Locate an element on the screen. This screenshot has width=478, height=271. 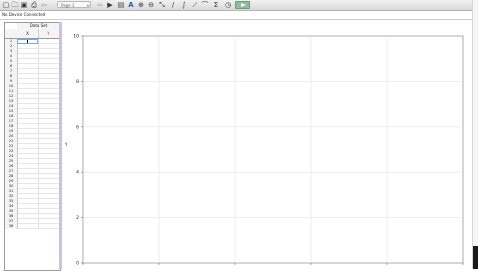
table-row: 38 is located at coordinates (32, 226).